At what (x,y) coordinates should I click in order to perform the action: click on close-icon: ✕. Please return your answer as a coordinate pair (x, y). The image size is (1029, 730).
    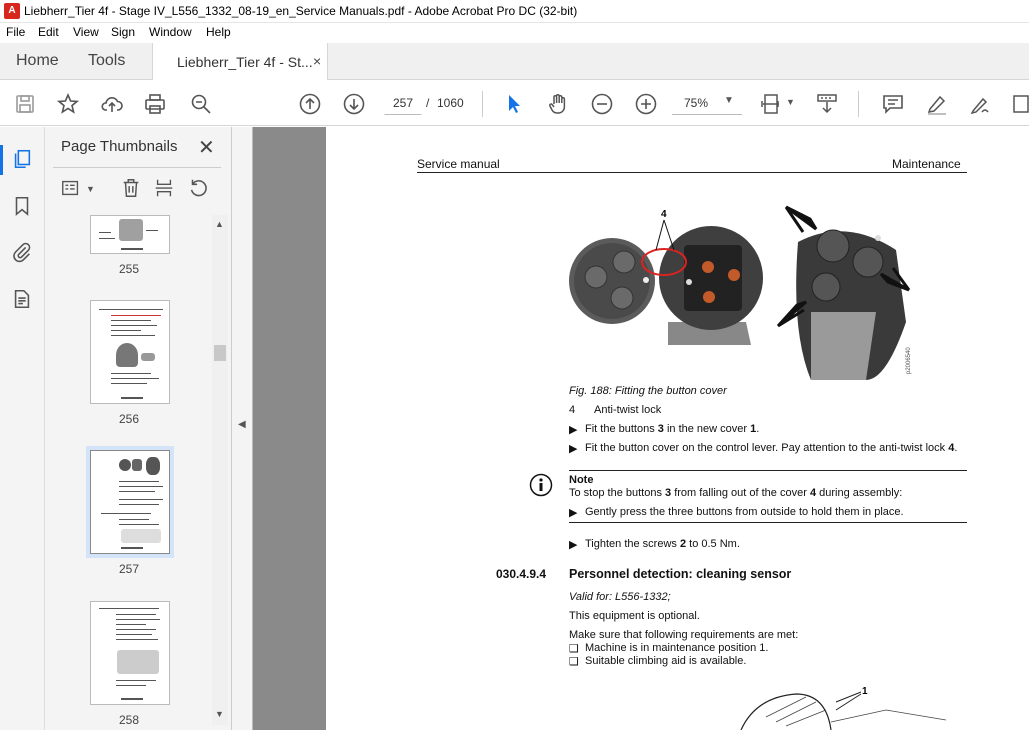
    Looking at the image, I should click on (206, 147).